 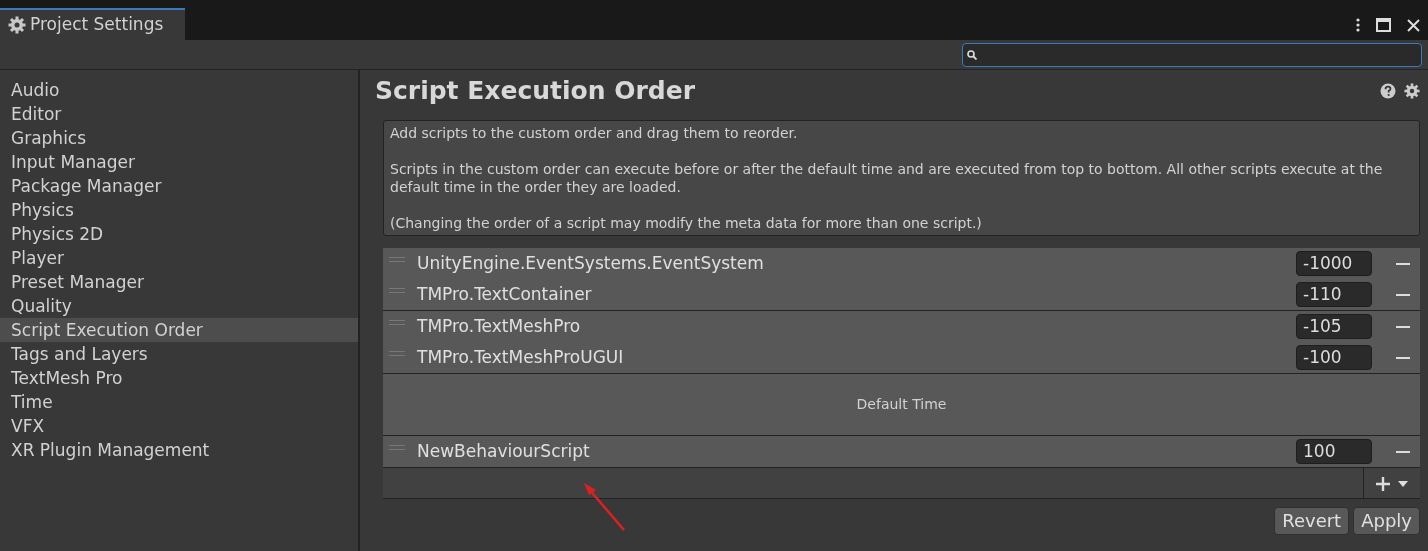 What do you see at coordinates (179, 402) in the screenshot?
I see `sidebar-item: Time` at bounding box center [179, 402].